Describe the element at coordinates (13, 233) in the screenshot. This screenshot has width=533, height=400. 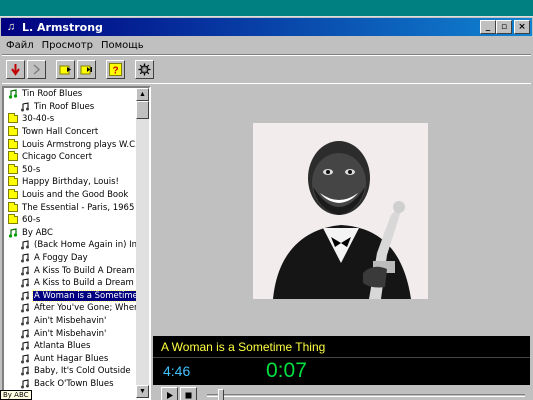
I see `album-open-icon` at that location.